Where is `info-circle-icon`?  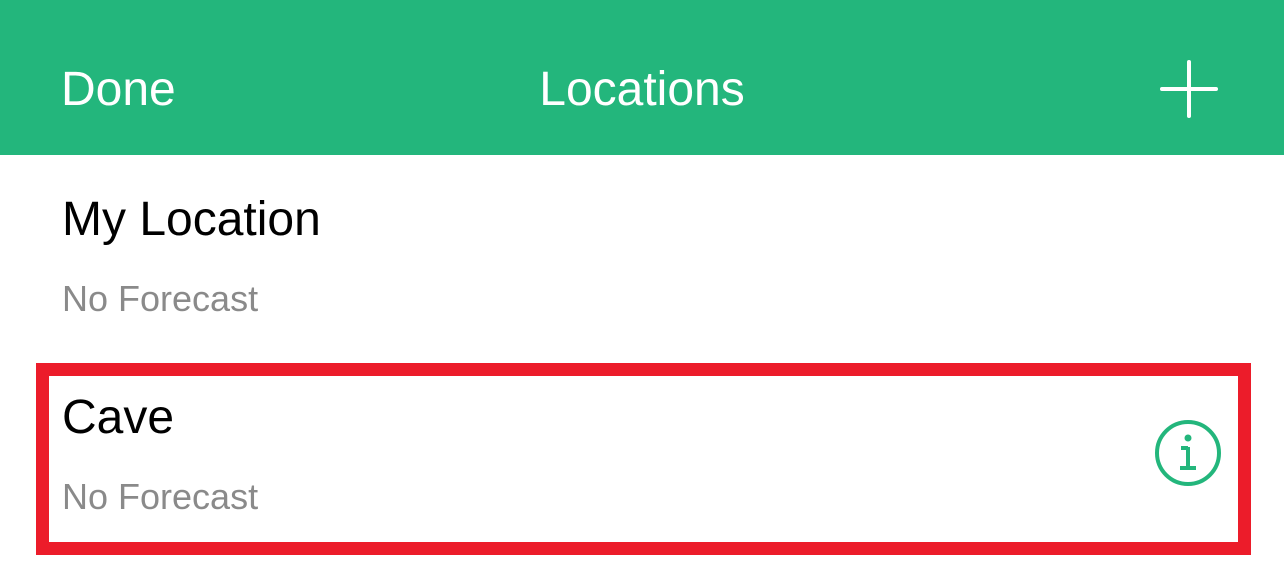
info-circle-icon is located at coordinates (1188, 453).